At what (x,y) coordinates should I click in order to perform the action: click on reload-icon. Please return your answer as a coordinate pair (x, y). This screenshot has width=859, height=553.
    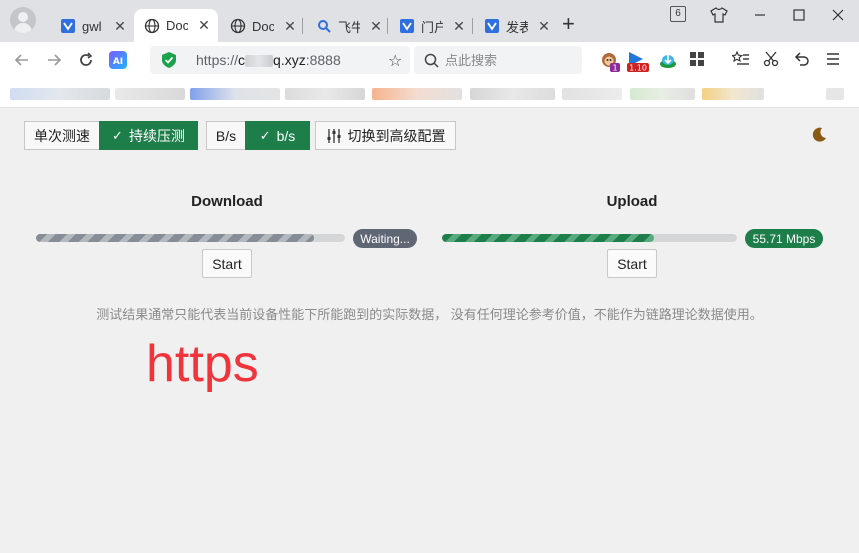
    Looking at the image, I should click on (86, 60).